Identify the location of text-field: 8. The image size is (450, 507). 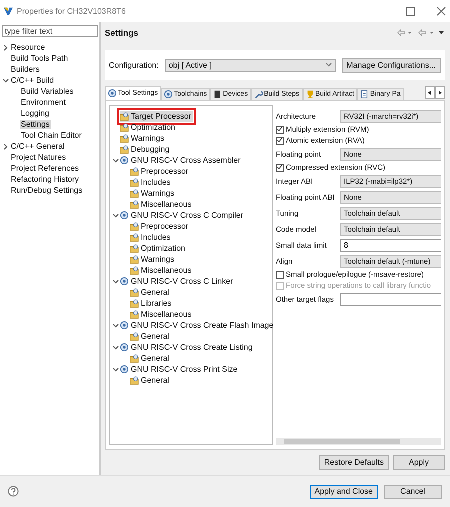
(390, 245).